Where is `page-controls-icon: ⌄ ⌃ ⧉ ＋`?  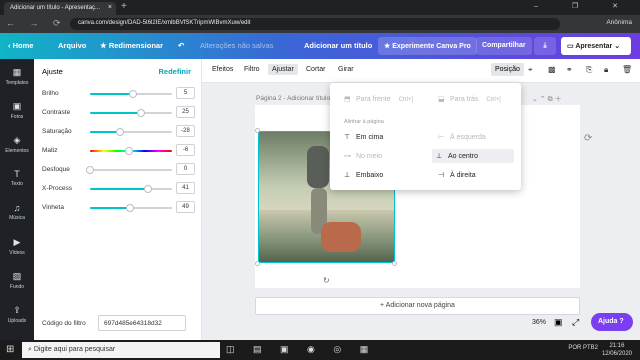 page-controls-icon: ⌄ ⌃ ⧉ ＋ is located at coordinates (547, 99).